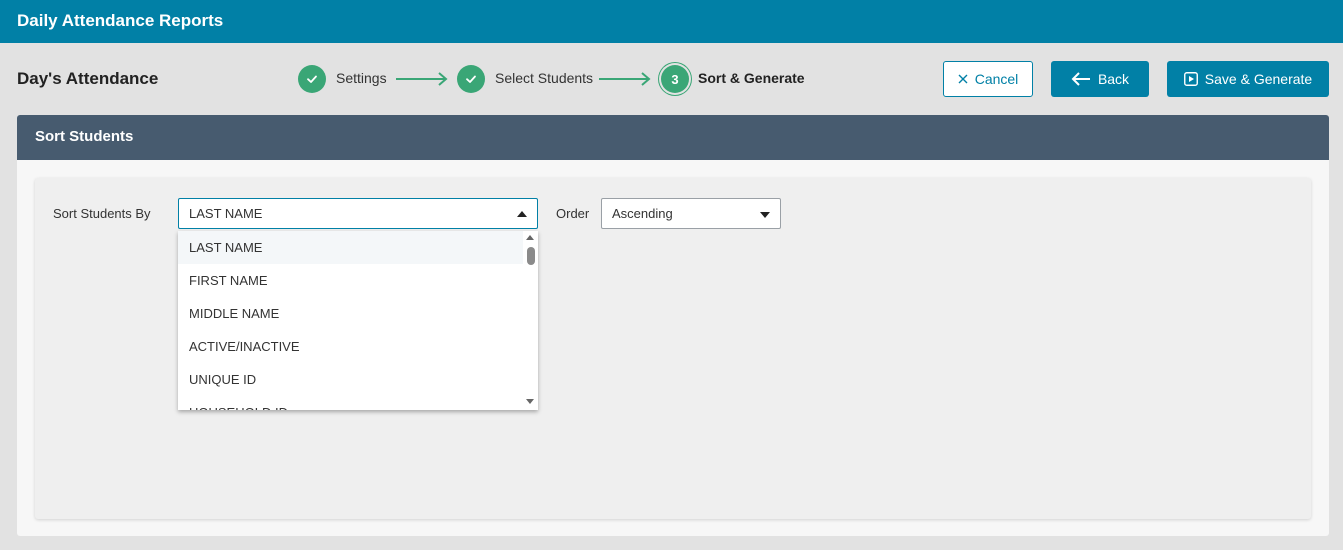  Describe the element at coordinates (350, 313) in the screenshot. I see `dropdown-option: MIDDLE NAME` at that location.